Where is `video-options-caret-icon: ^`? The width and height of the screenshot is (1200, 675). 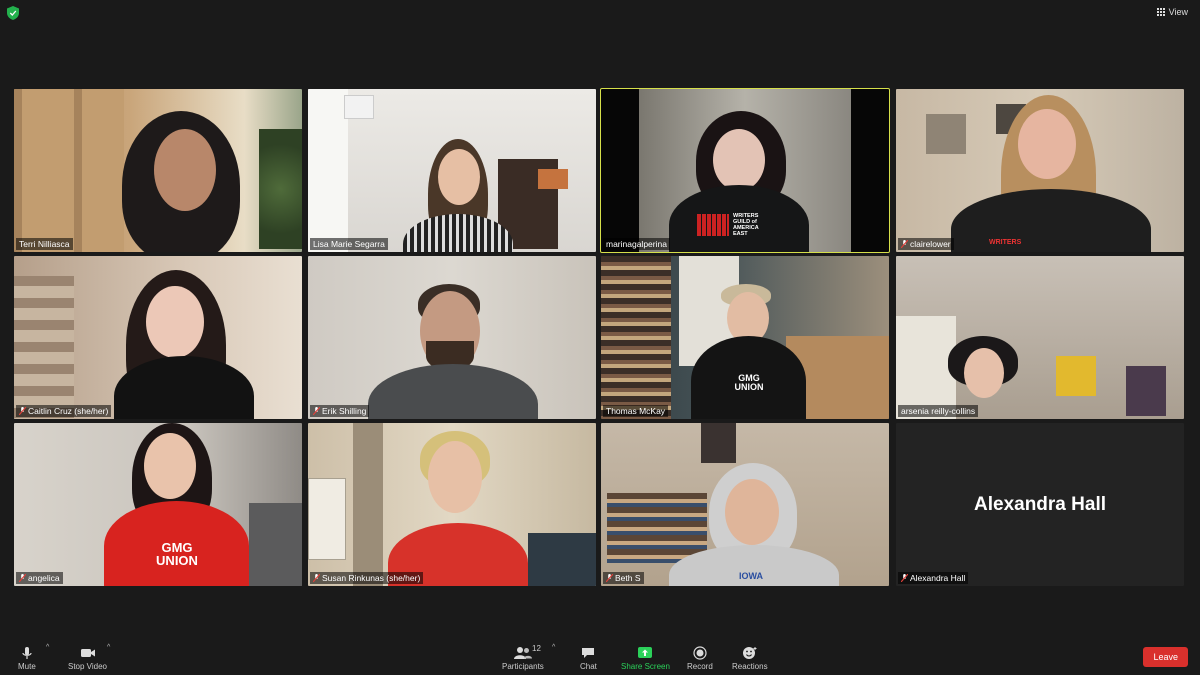 video-options-caret-icon: ^ is located at coordinates (108, 647).